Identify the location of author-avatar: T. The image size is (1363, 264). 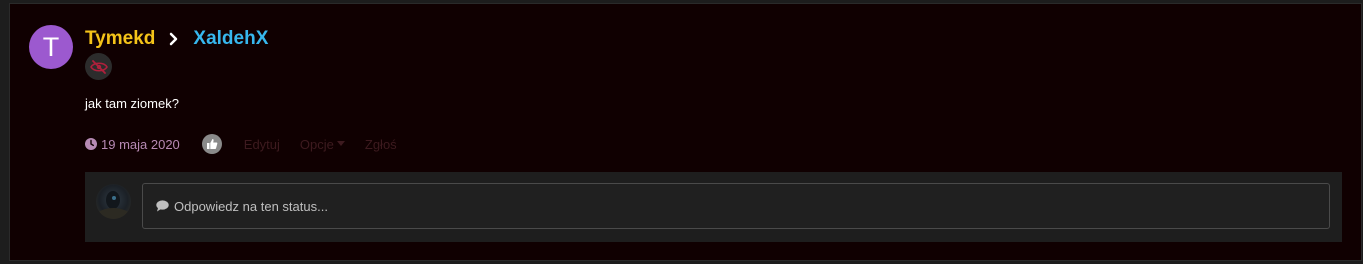
(51, 47).